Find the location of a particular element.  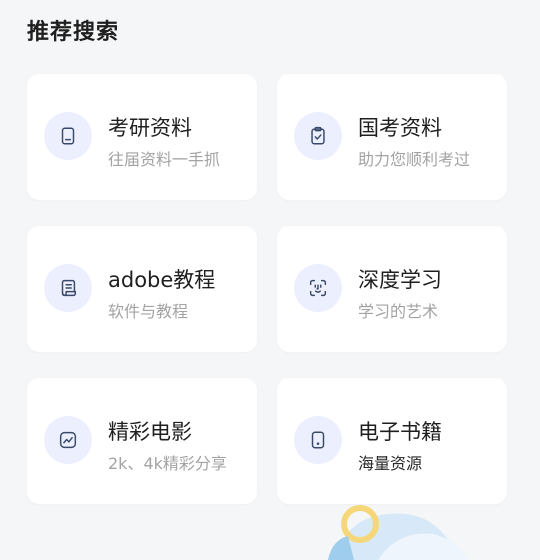

card-title: adobe教程 is located at coordinates (162, 280).